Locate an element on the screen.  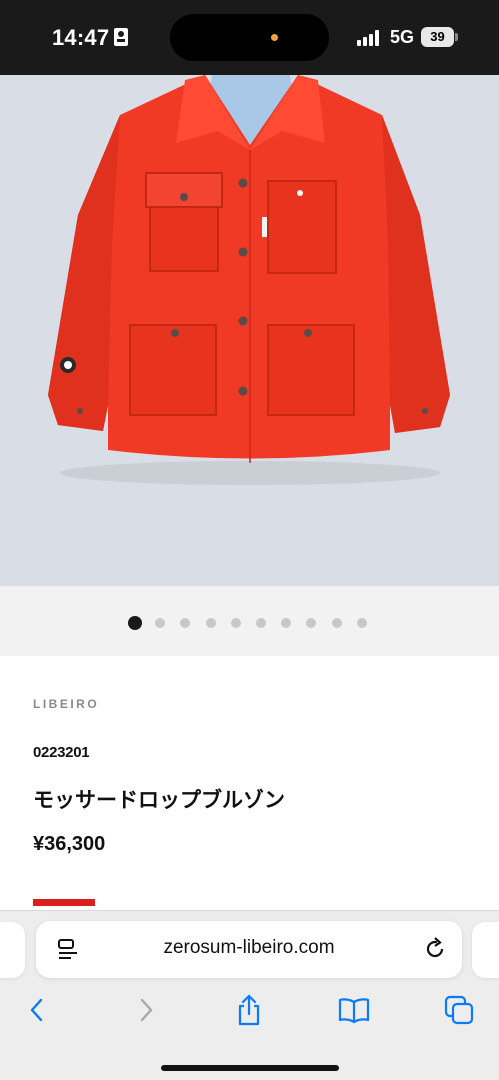
forward-icon is located at coordinates (146, 1010).